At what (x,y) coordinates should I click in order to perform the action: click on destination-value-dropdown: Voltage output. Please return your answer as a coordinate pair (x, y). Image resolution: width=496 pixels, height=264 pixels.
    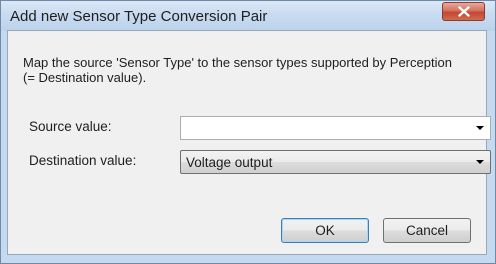
    Looking at the image, I should click on (335, 162).